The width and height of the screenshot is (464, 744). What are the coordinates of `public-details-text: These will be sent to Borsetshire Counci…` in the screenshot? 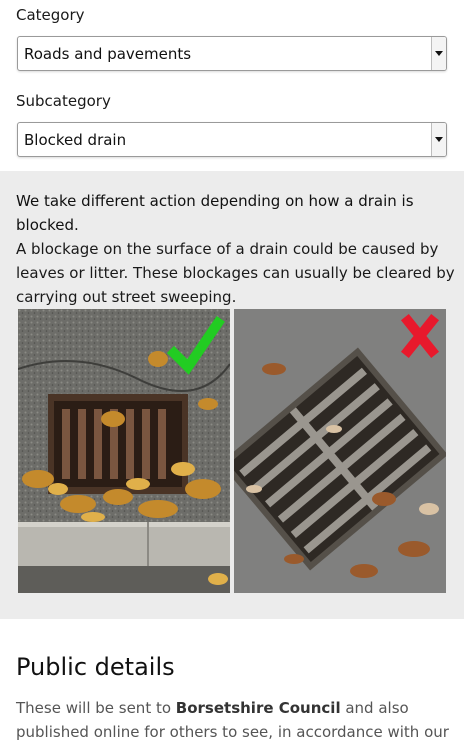 It's located at (236, 720).